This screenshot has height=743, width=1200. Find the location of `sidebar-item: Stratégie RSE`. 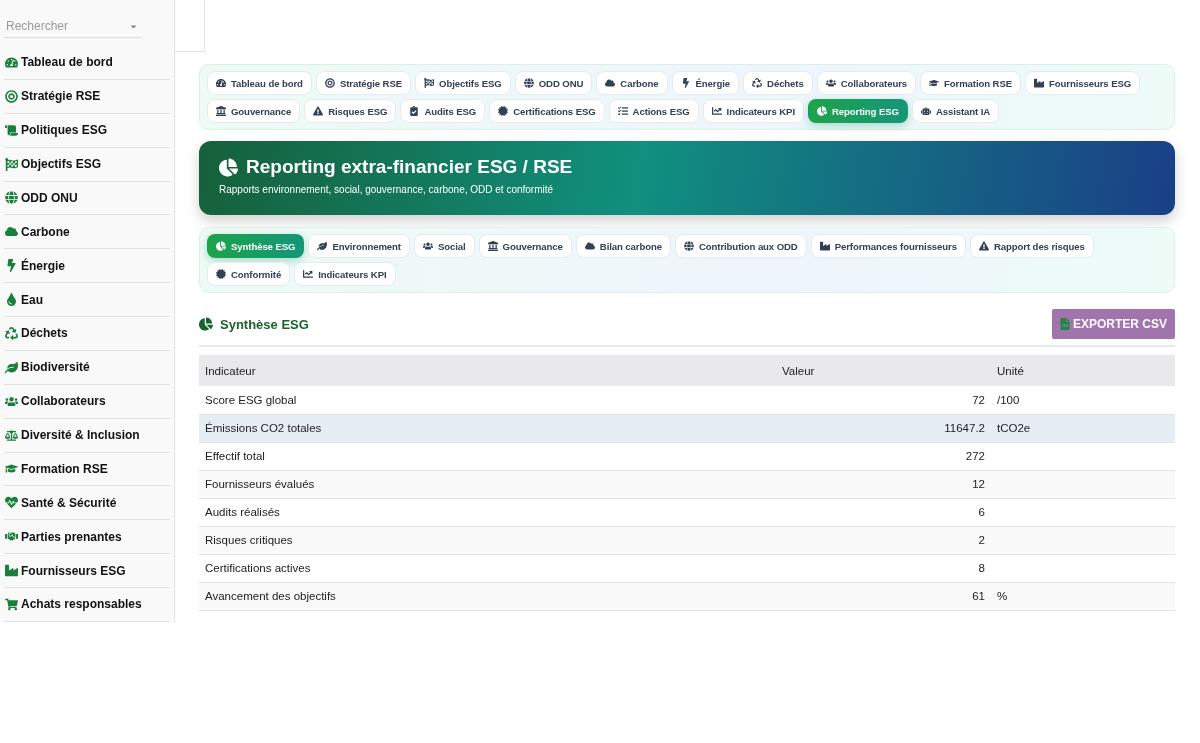

sidebar-item: Stratégie RSE is located at coordinates (87, 96).